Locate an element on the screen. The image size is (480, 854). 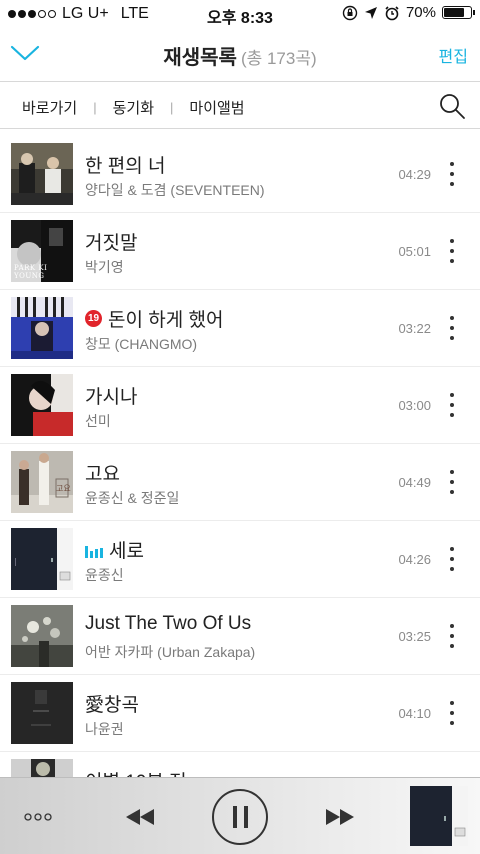
battery-percent: 70% is located at coordinates (420, 12).